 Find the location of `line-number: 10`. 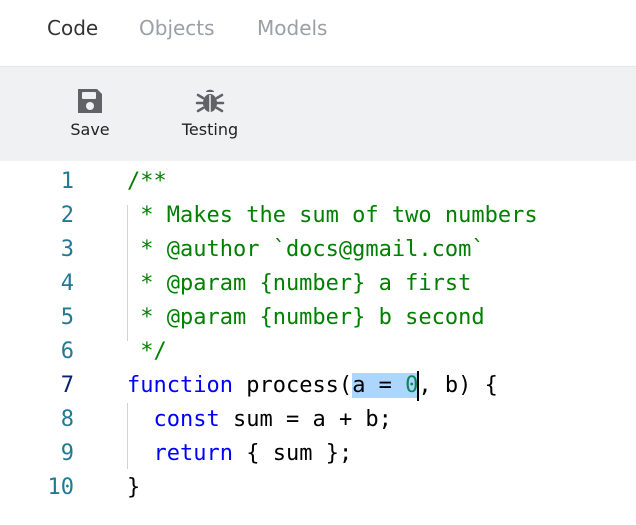

line-number: 10 is located at coordinates (61, 487).